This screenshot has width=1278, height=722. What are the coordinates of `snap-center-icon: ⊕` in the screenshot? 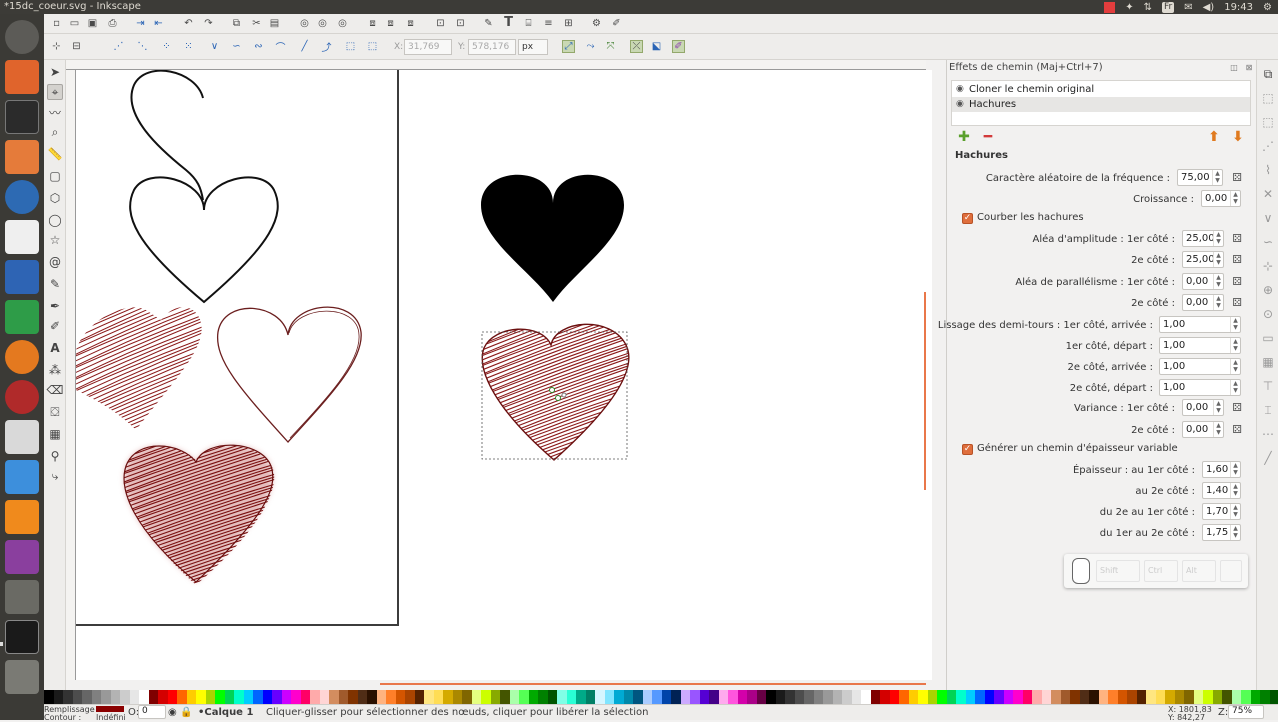 It's located at (1268, 290).